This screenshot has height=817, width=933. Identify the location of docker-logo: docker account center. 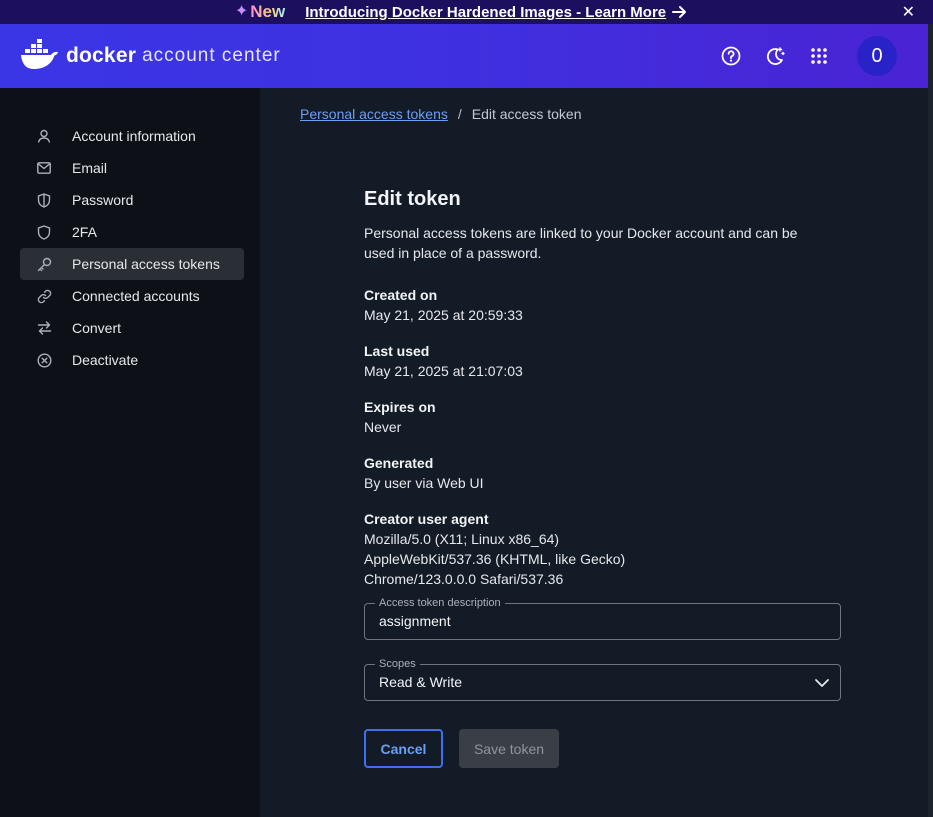
(150, 56).